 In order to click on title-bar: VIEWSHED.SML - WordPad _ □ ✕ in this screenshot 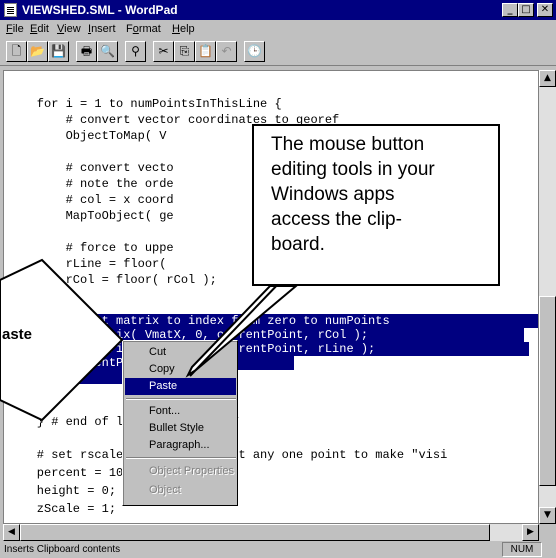, I will do `click(278, 10)`.